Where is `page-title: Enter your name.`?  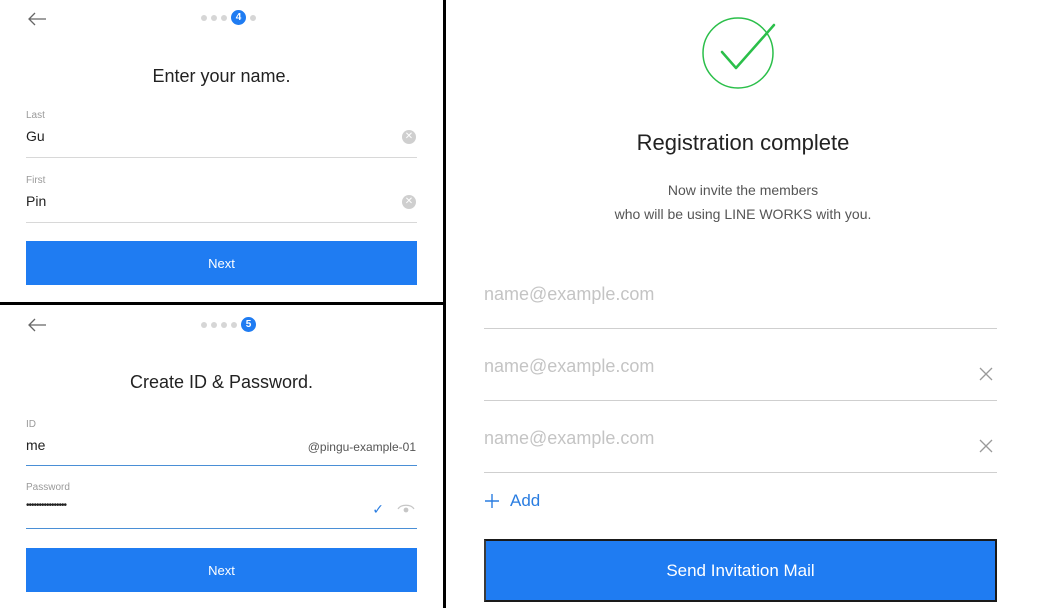 page-title: Enter your name. is located at coordinates (221, 76).